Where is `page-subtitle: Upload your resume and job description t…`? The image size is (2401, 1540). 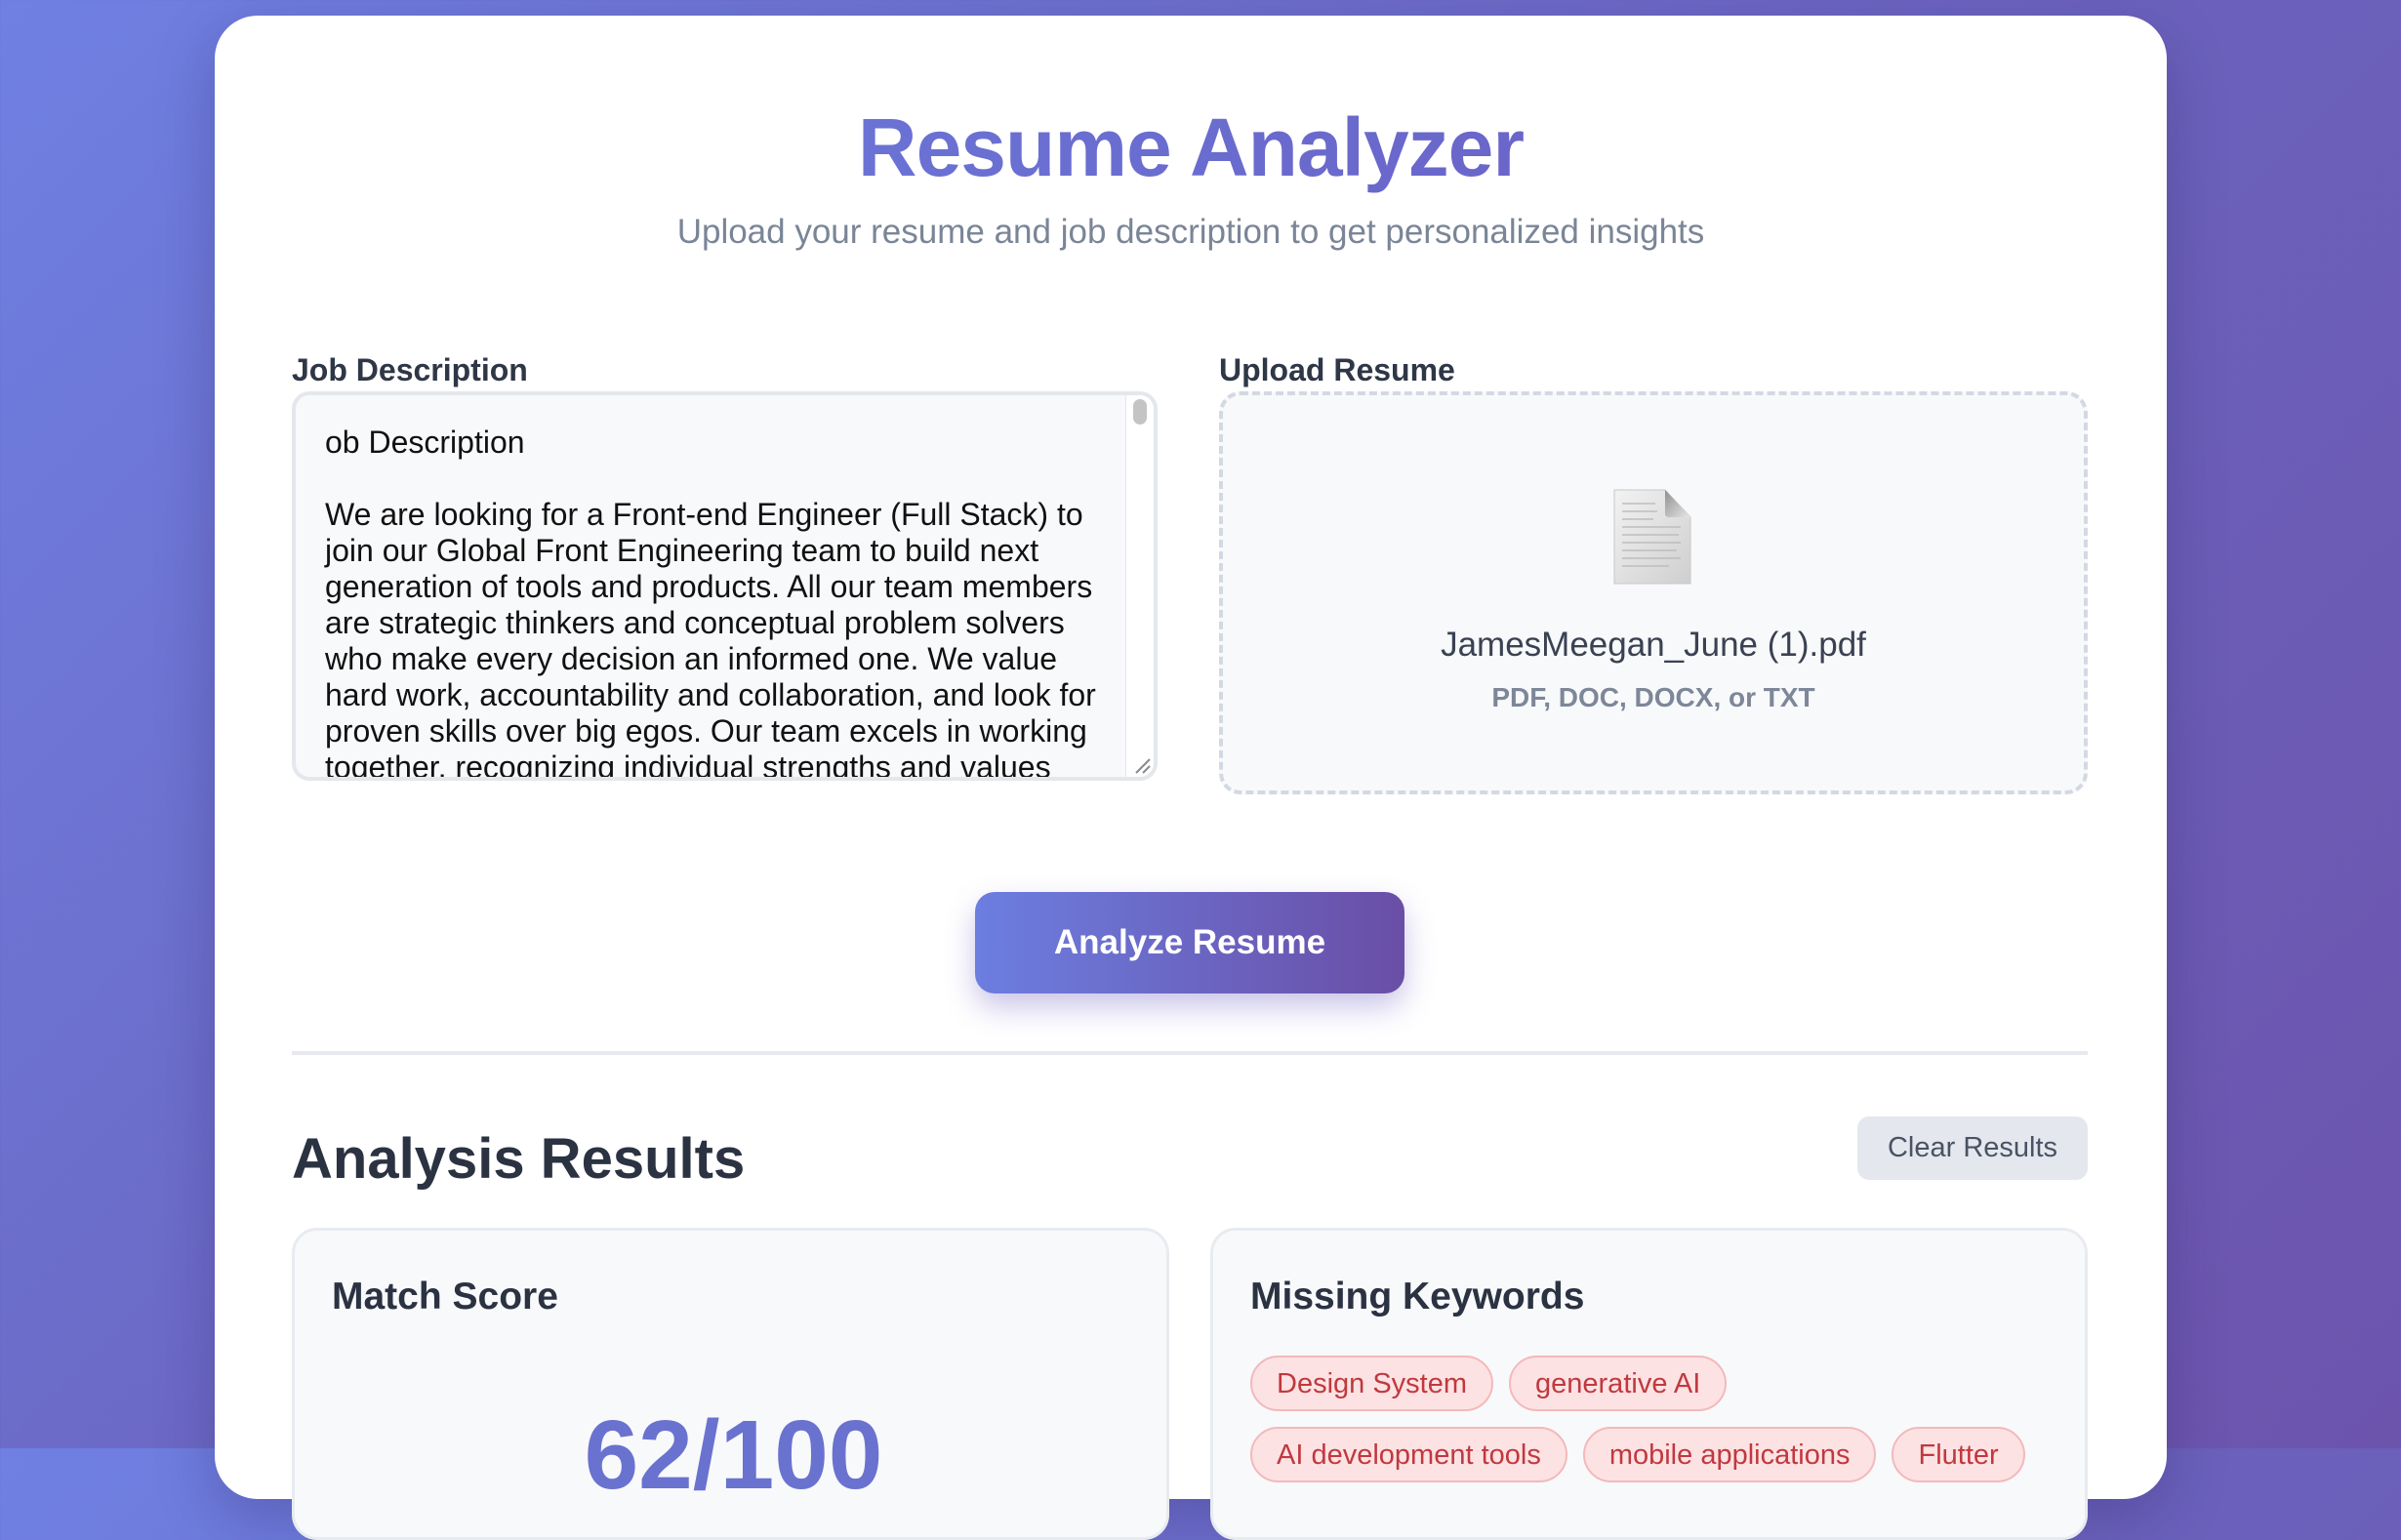 page-subtitle: Upload your resume and job description t… is located at coordinates (1190, 232).